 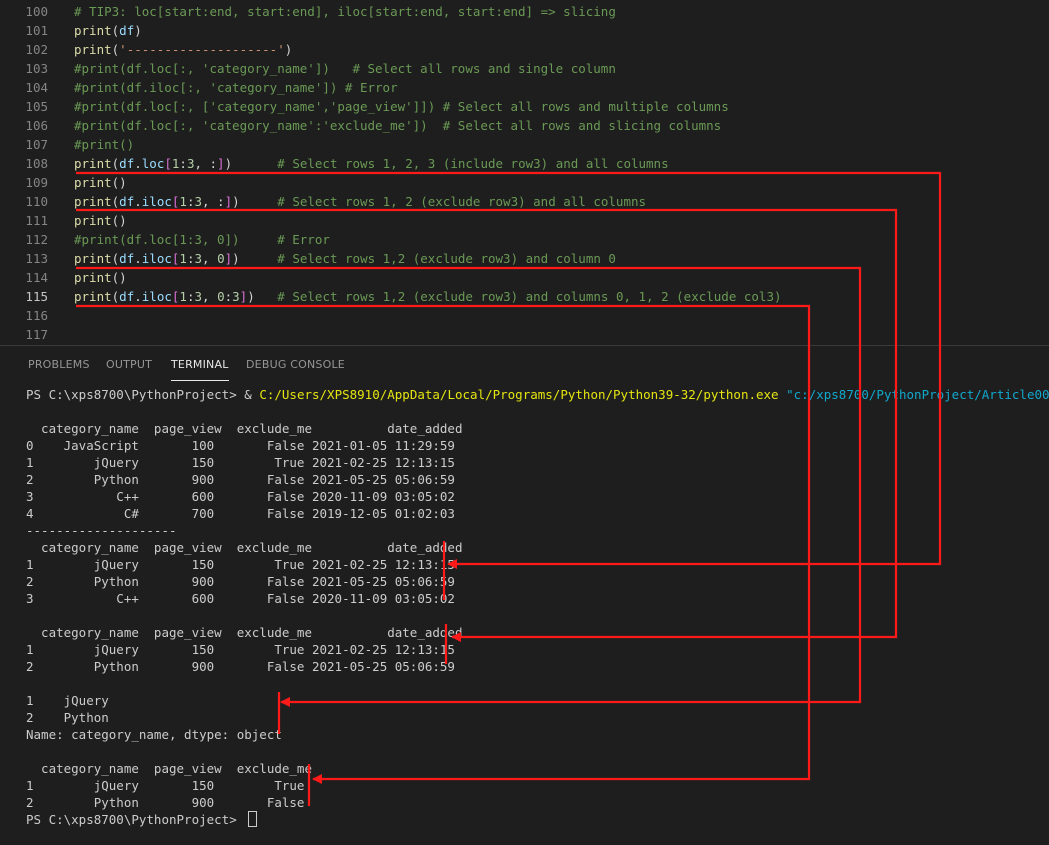 What do you see at coordinates (524, 182) in the screenshot?
I see `code-line: 109 print()` at bounding box center [524, 182].